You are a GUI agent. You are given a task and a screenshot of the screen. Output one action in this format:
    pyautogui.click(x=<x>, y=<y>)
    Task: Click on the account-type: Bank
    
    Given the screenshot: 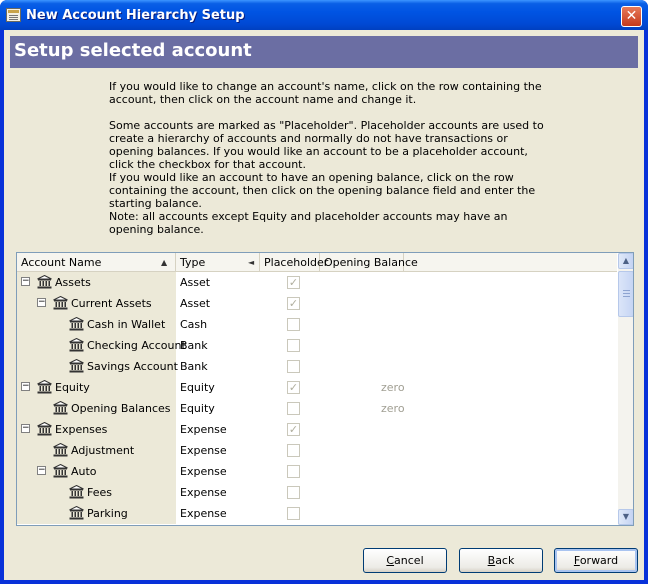 What is the action you would take?
    pyautogui.click(x=194, y=345)
    